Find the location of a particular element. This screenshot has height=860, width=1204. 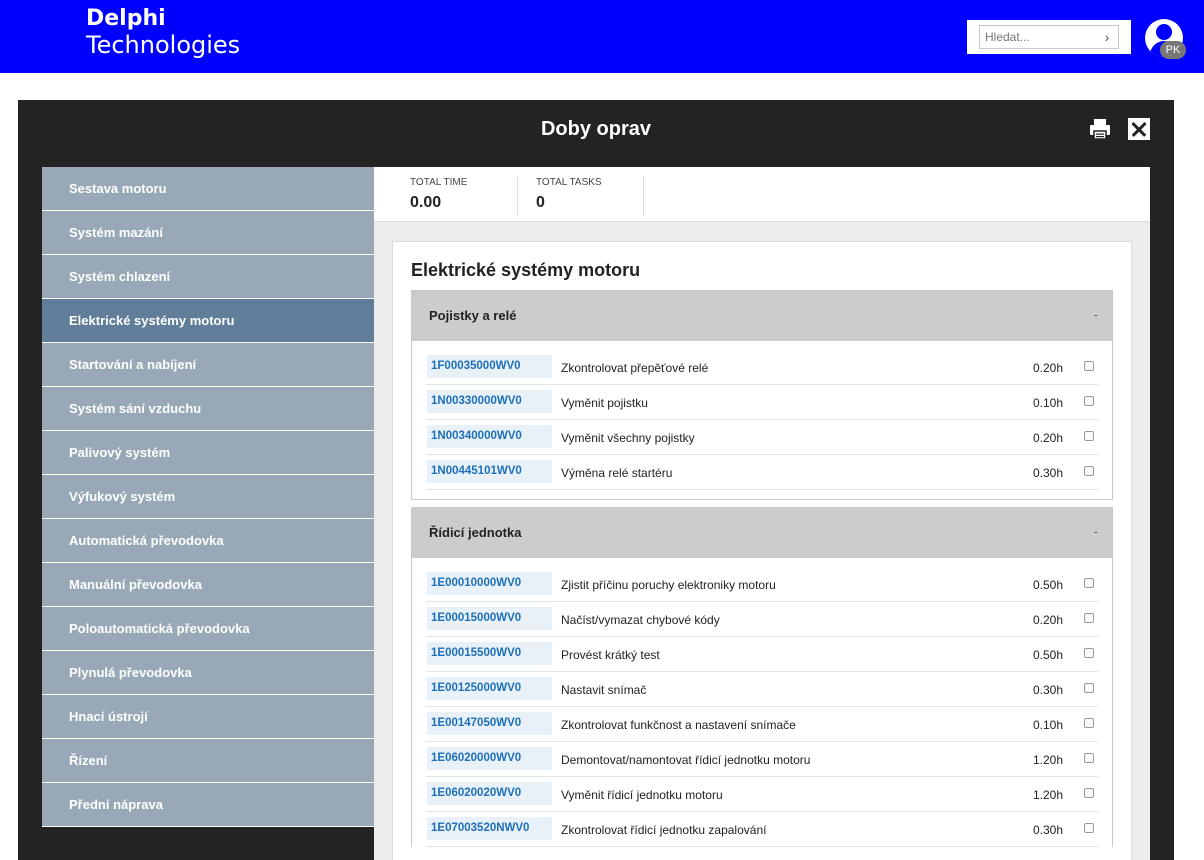

task-code: 1E07003520NWV0 is located at coordinates (489, 828).